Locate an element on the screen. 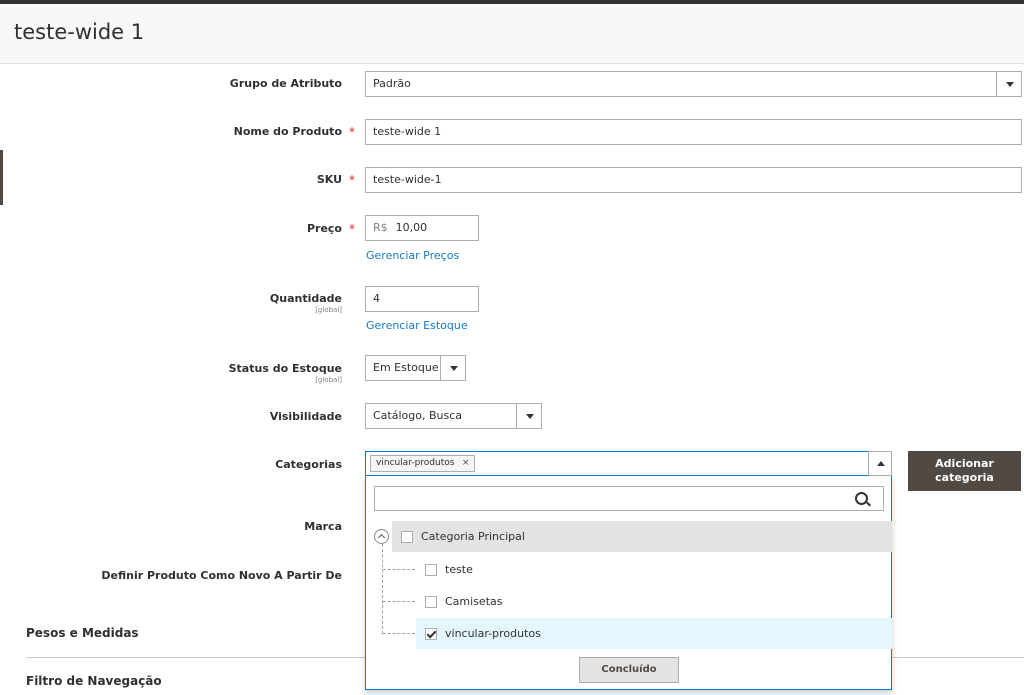 This screenshot has width=1024, height=695. category-search-input is located at coordinates (629, 498).